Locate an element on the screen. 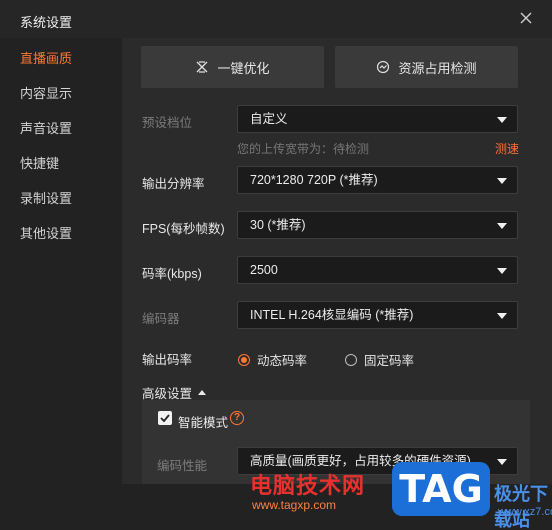 Image resolution: width=552 pixels, height=530 pixels. dynamic-rate-radio: 动态码率 is located at coordinates (272, 359).